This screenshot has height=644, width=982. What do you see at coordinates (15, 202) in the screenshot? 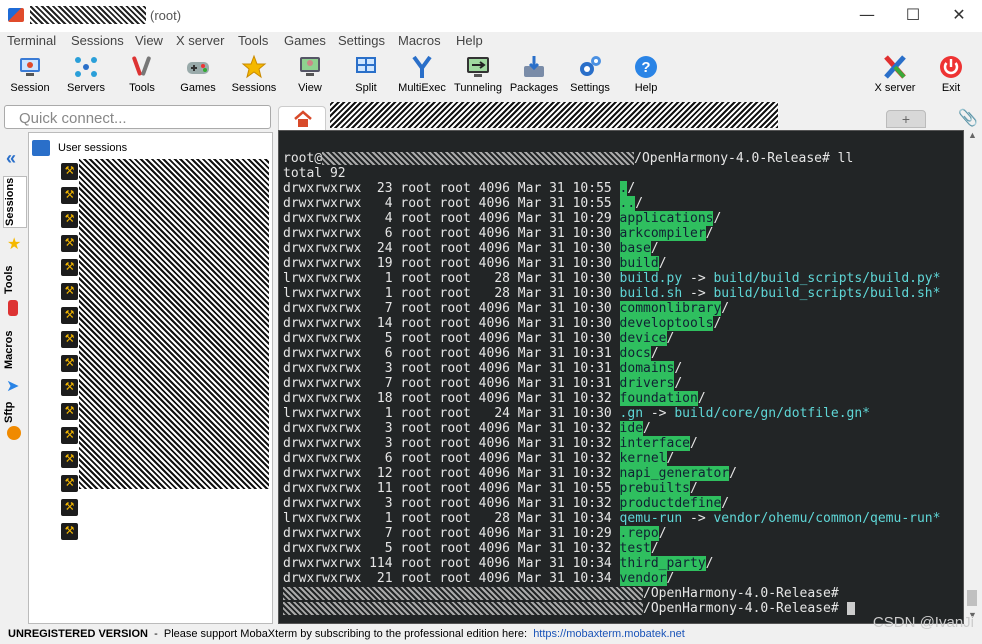
I see `tab-sessions-vertical: Sessions` at bounding box center [15, 202].